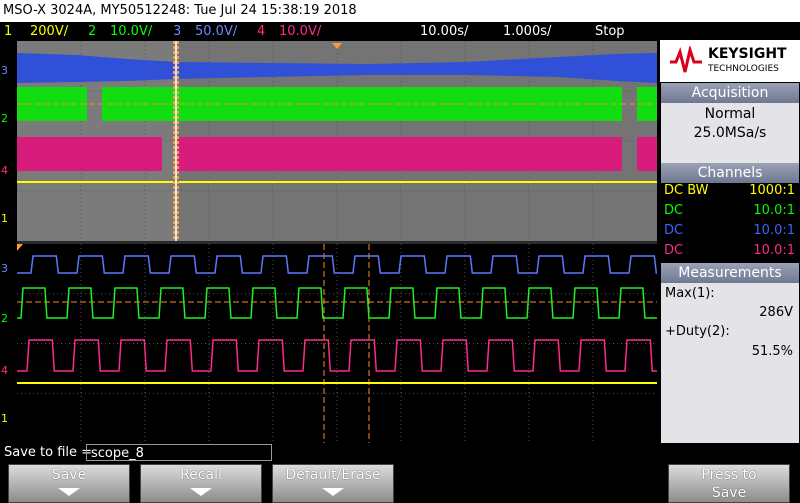 Image resolution: width=800 pixels, height=503 pixels. What do you see at coordinates (730, 93) in the screenshot?
I see `acquisition-header: Acquisition` at bounding box center [730, 93].